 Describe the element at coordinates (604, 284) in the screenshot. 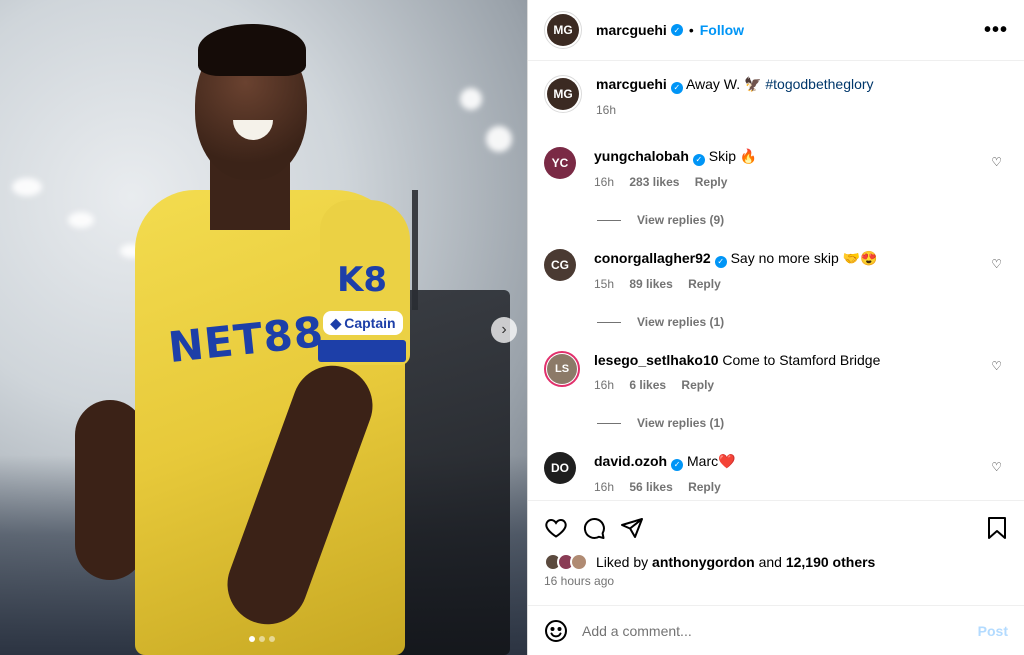

I see `comment-time: 15h` at that location.